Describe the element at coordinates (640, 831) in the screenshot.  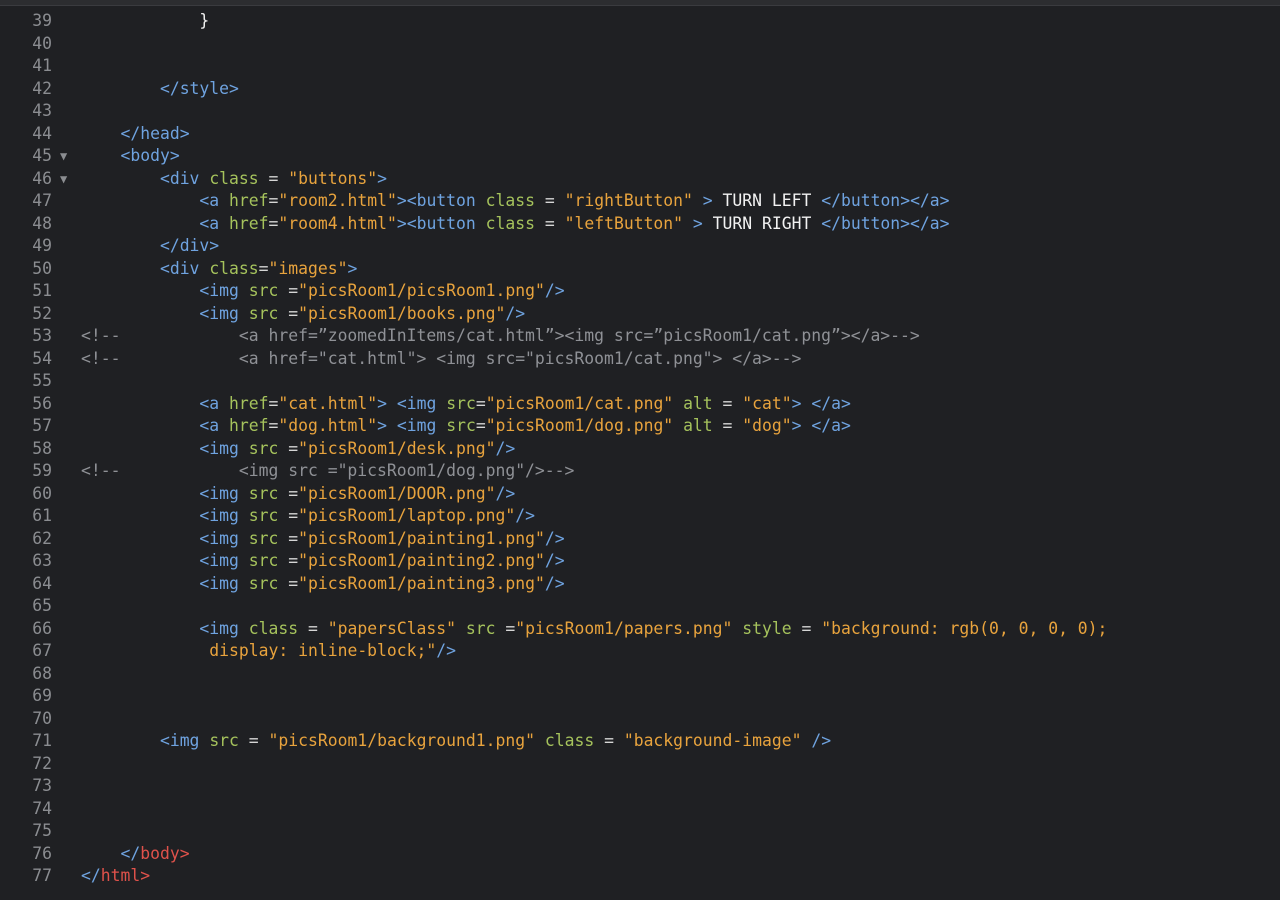
I see `code-line: 75` at that location.